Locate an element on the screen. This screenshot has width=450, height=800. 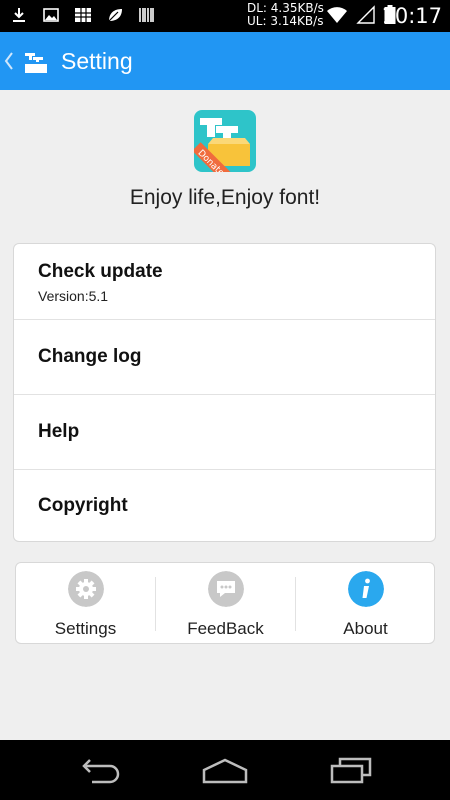
recent-apps-icon is located at coordinates (351, 770).